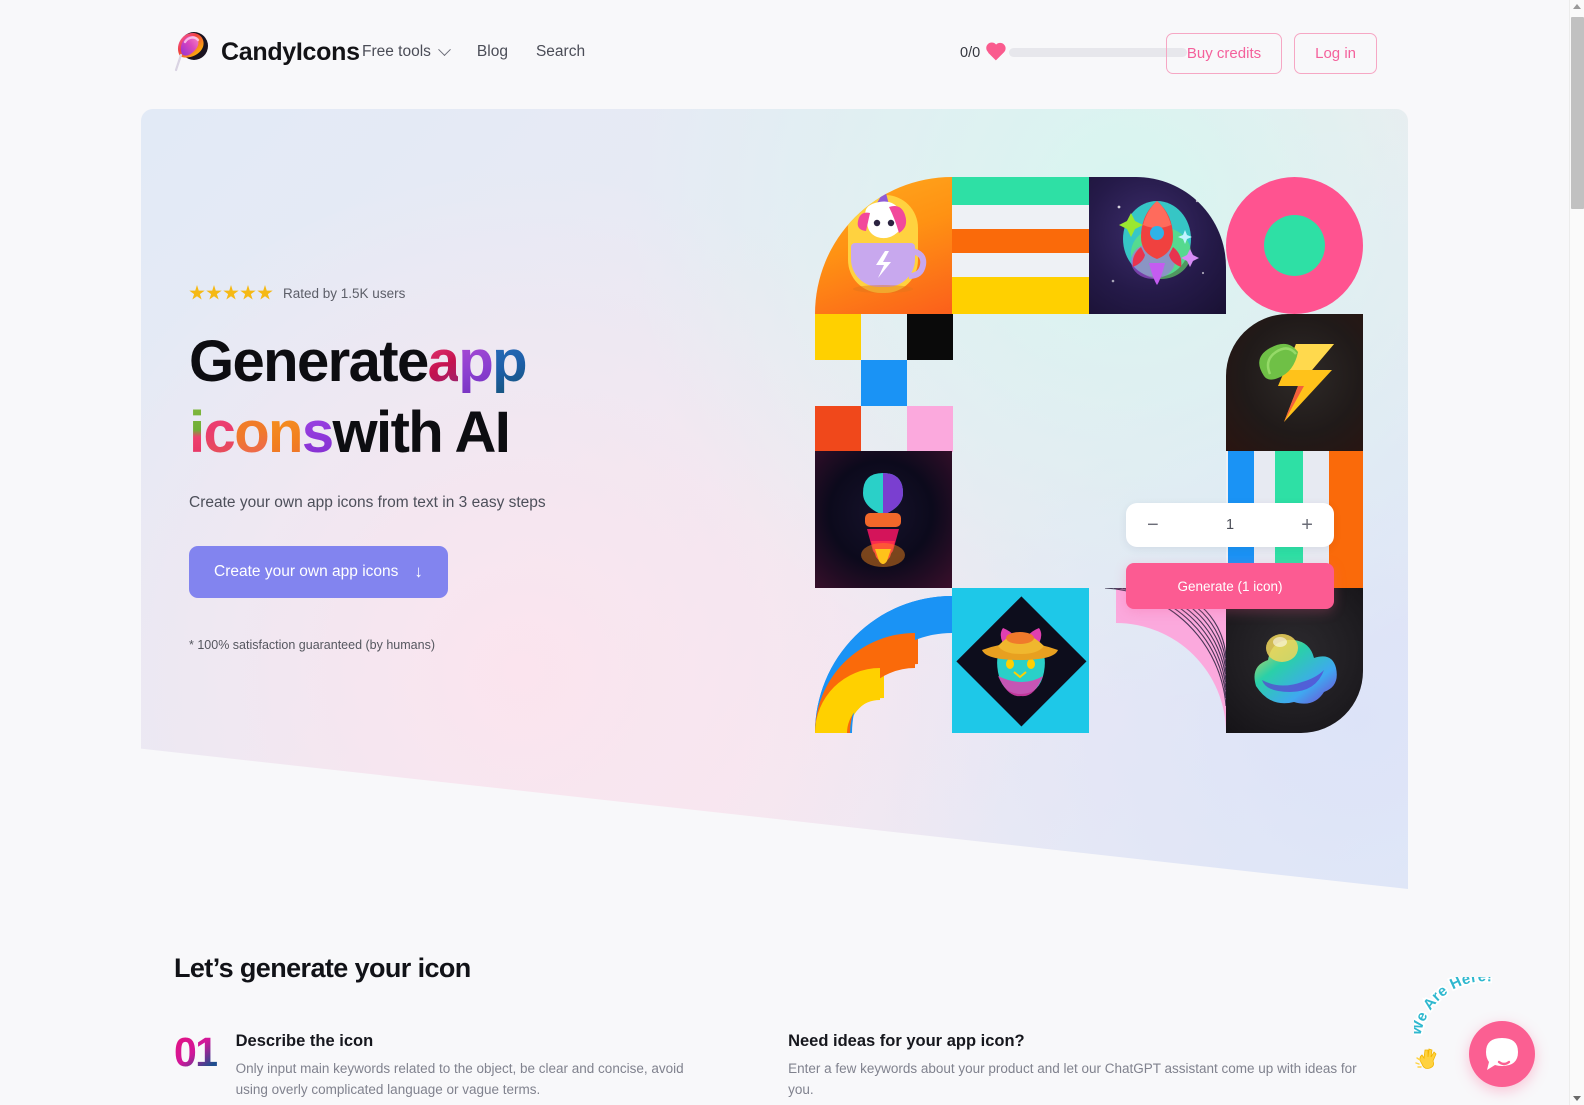  Describe the element at coordinates (1577, 6) in the screenshot. I see `scroll-up-arrow-icon` at that location.